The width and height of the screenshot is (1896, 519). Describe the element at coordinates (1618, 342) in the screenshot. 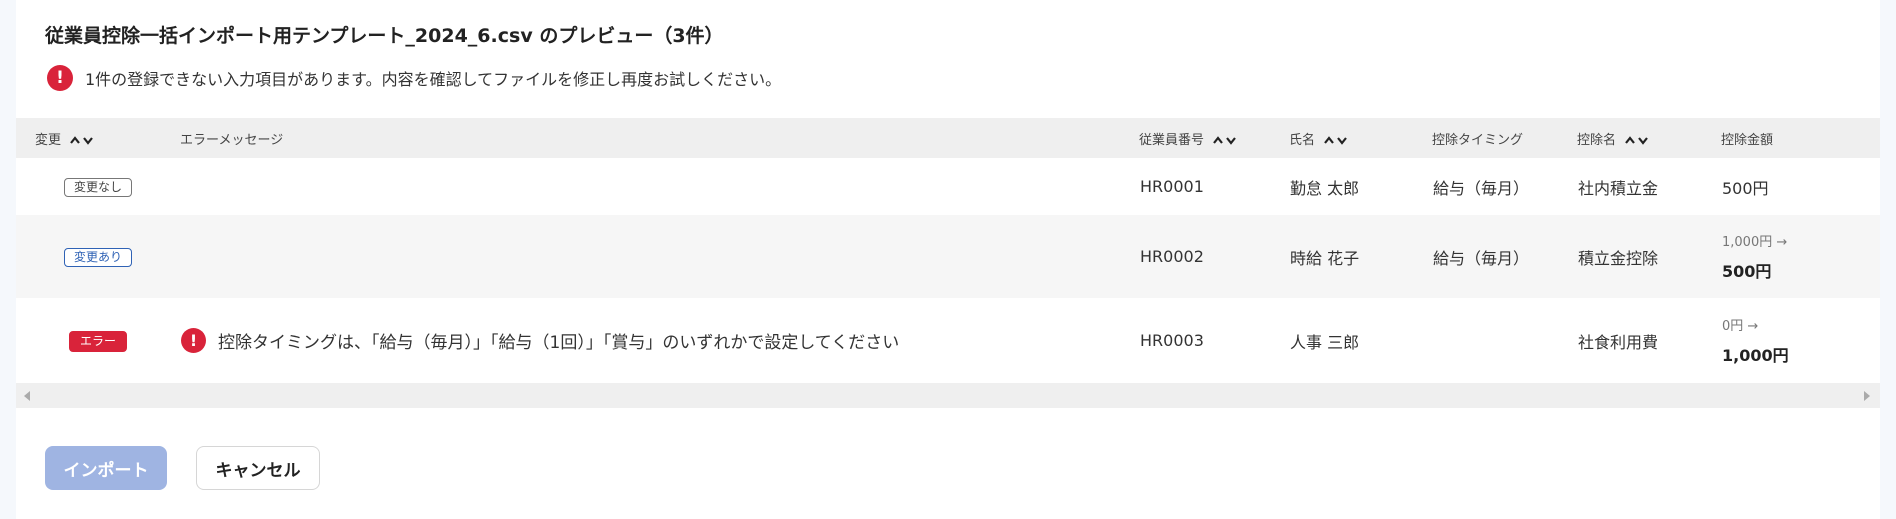

I see `deduction-name-cell: 社食利用費` at that location.